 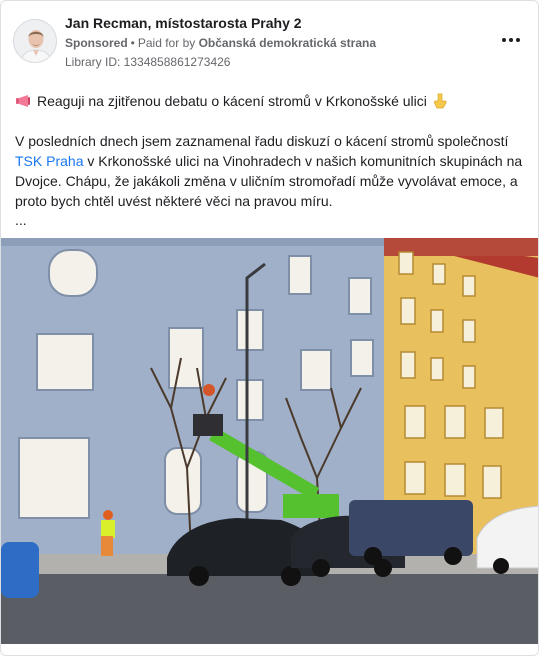 What do you see at coordinates (287, 43) in the screenshot?
I see `paid-for-by: Občanská demokratická strana` at bounding box center [287, 43].